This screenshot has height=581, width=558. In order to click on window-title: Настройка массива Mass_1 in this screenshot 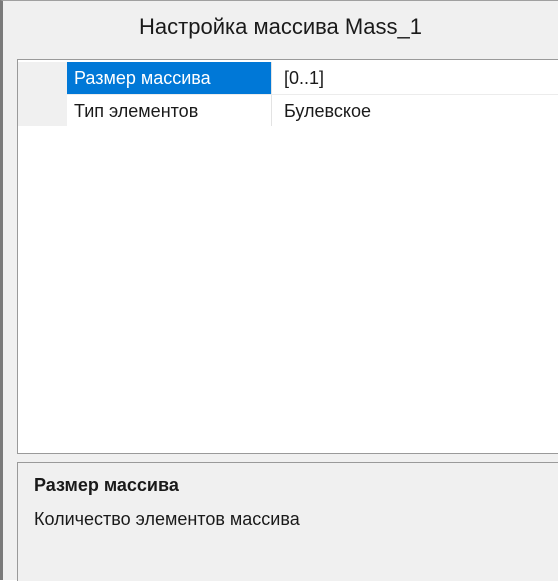, I will do `click(280, 26)`.